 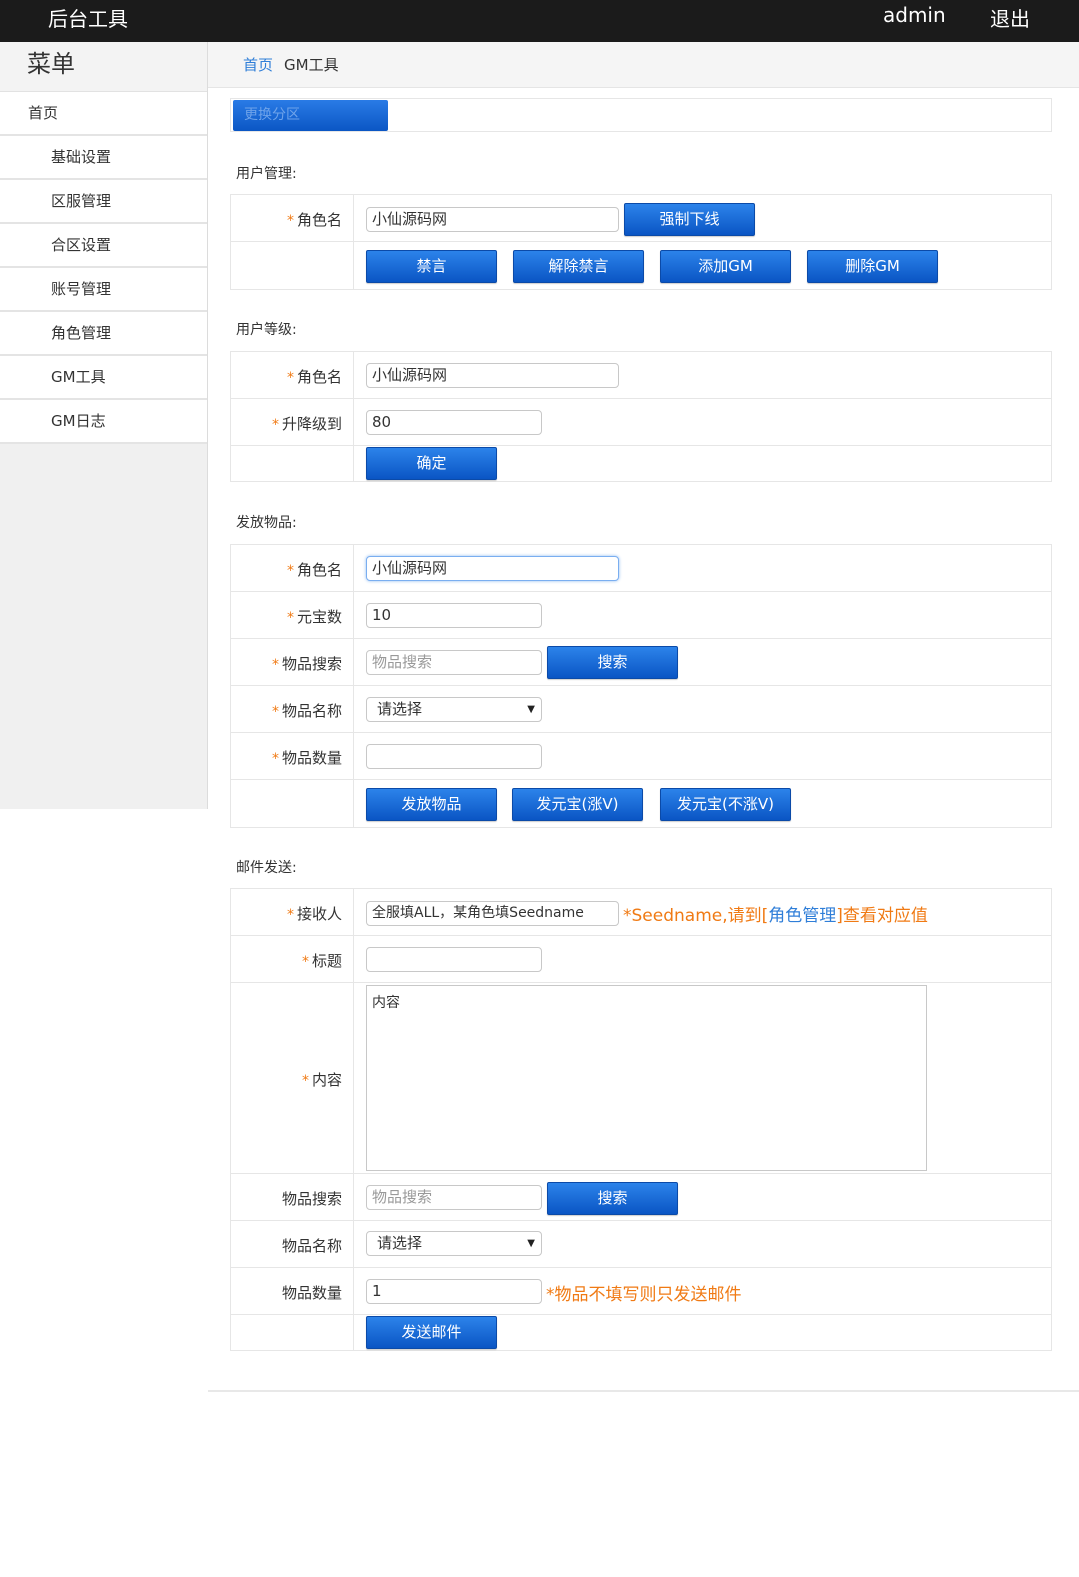 What do you see at coordinates (103, 378) in the screenshot?
I see `sidebar-item-gm-tools: GM工具` at bounding box center [103, 378].